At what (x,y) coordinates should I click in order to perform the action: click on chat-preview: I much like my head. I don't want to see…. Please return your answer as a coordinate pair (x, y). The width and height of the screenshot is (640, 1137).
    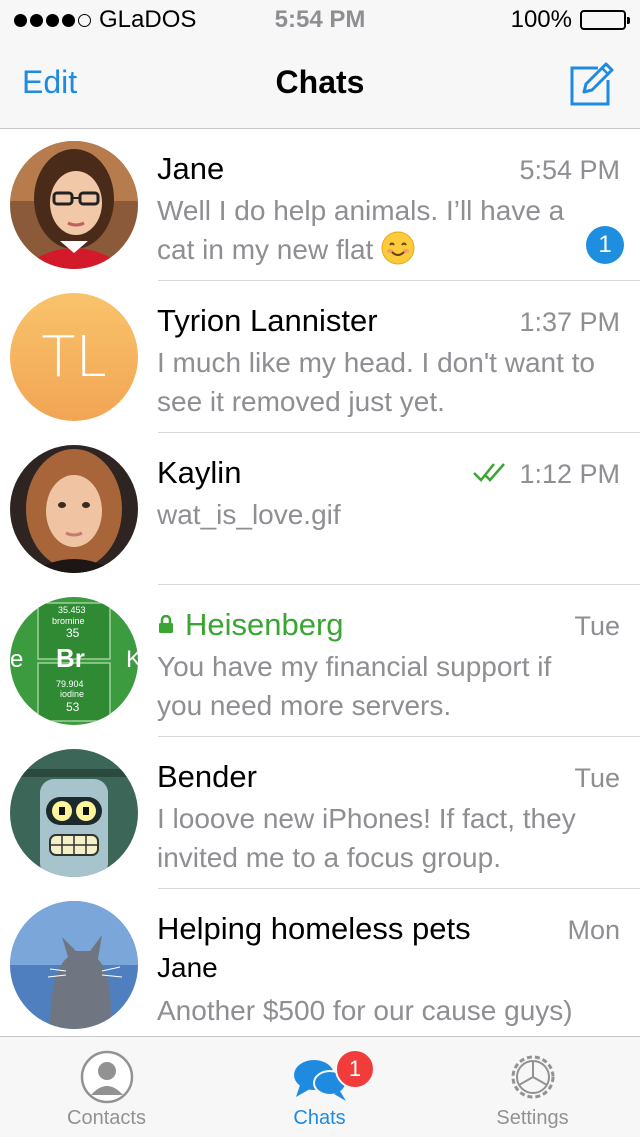
    Looking at the image, I should click on (376, 382).